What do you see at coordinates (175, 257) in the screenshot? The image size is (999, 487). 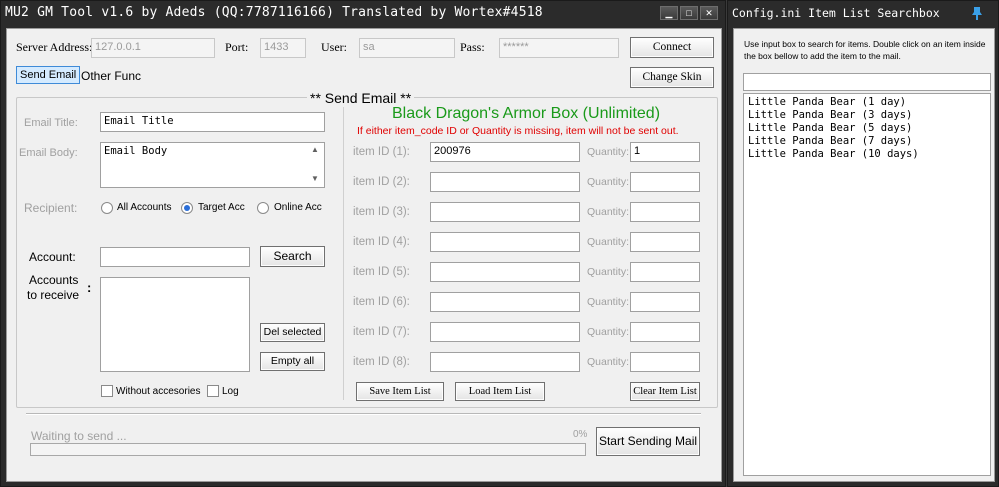 I see `account-input` at bounding box center [175, 257].